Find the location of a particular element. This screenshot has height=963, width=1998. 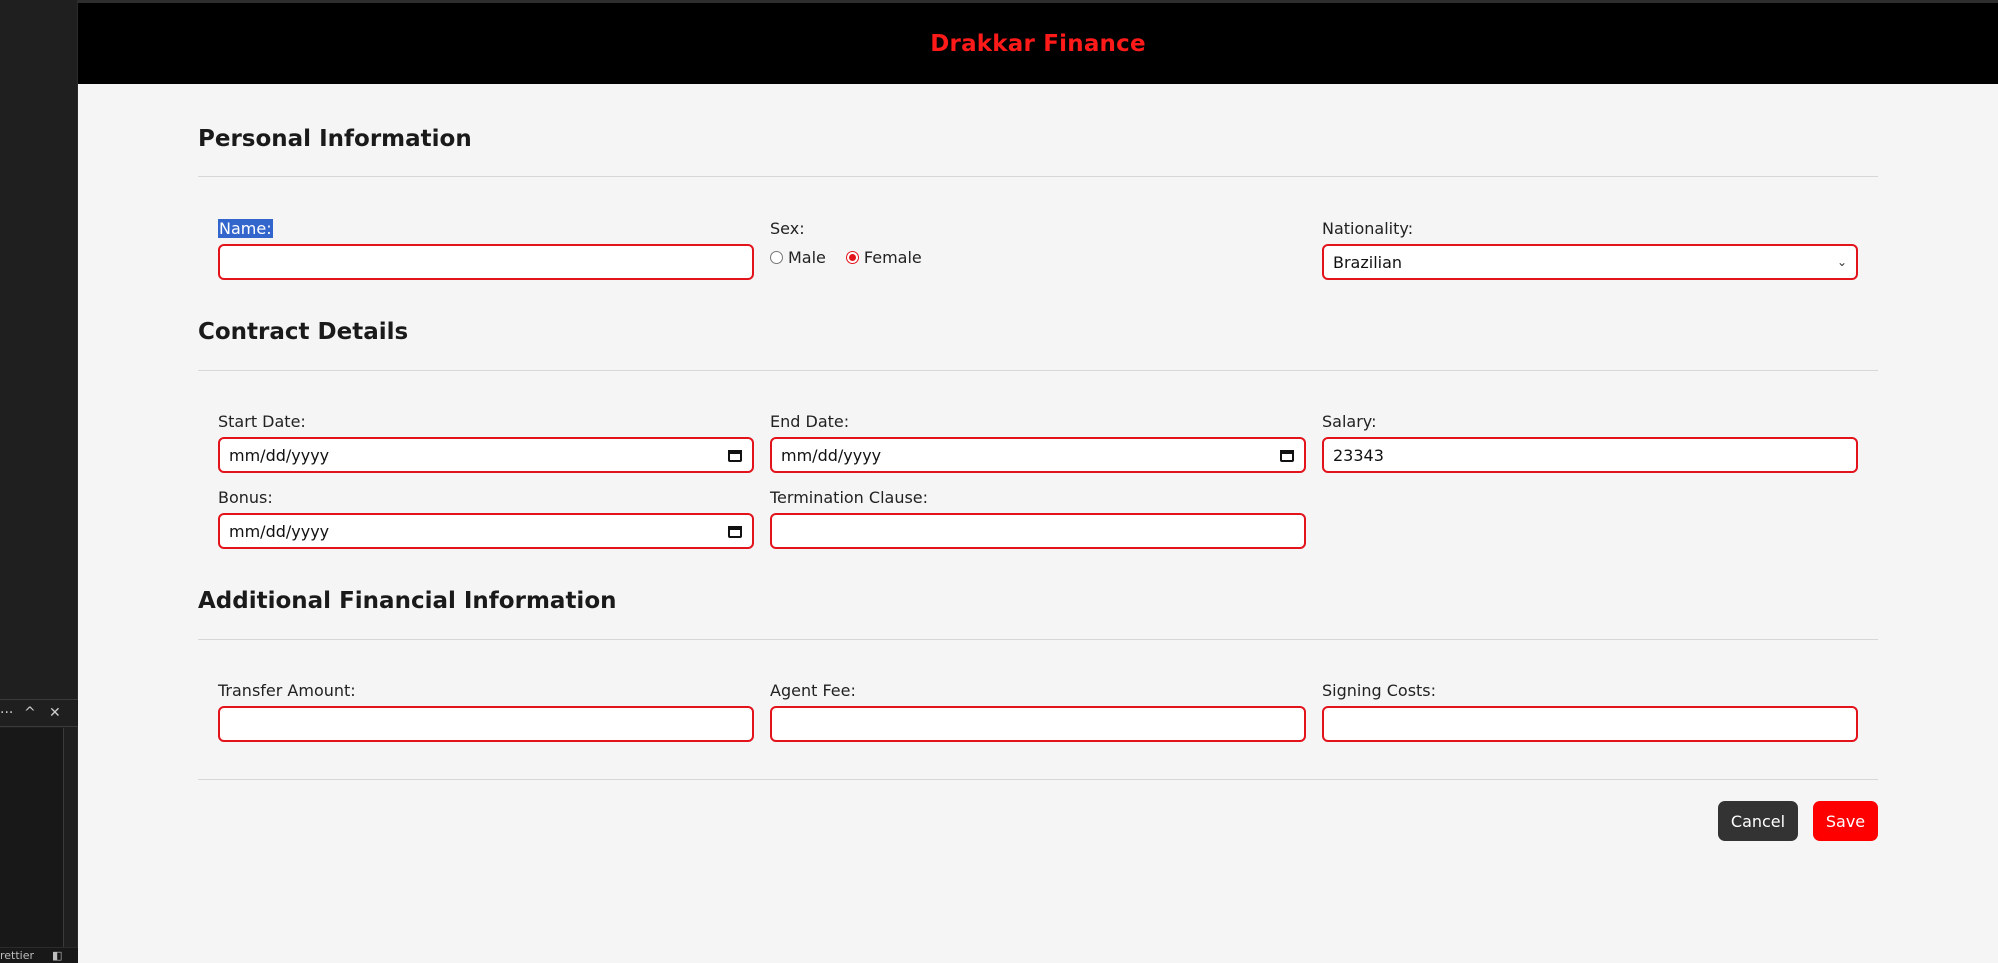

nationality-value: Brazilian is located at coordinates (1368, 262).